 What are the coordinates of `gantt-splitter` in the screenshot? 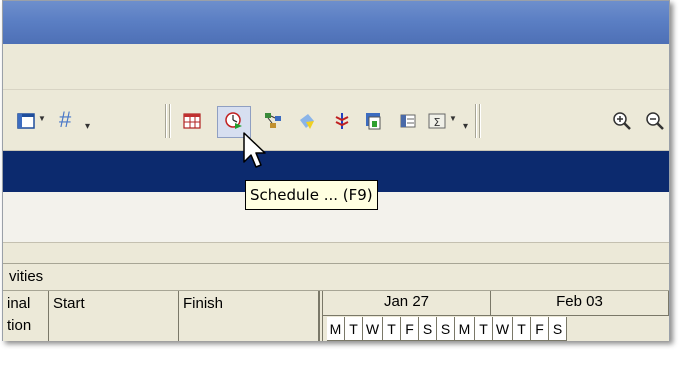 It's located at (321, 316).